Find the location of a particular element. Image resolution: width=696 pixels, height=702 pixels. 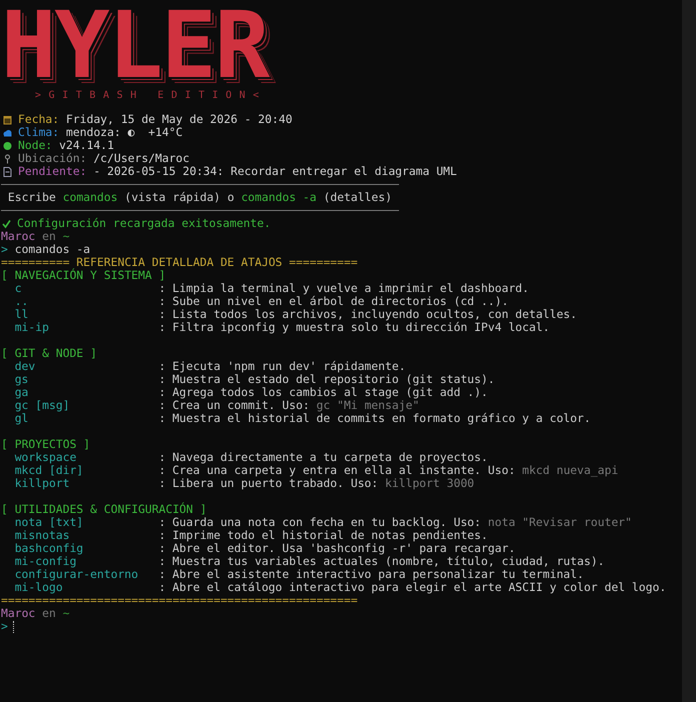

command-description: : Abre el editor. Usa 'bashconfig -r' para recargar. is located at coordinates (337, 548).